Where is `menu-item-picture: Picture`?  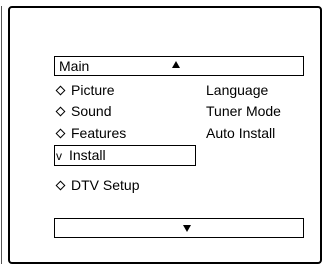 menu-item-picture: Picture is located at coordinates (84, 90).